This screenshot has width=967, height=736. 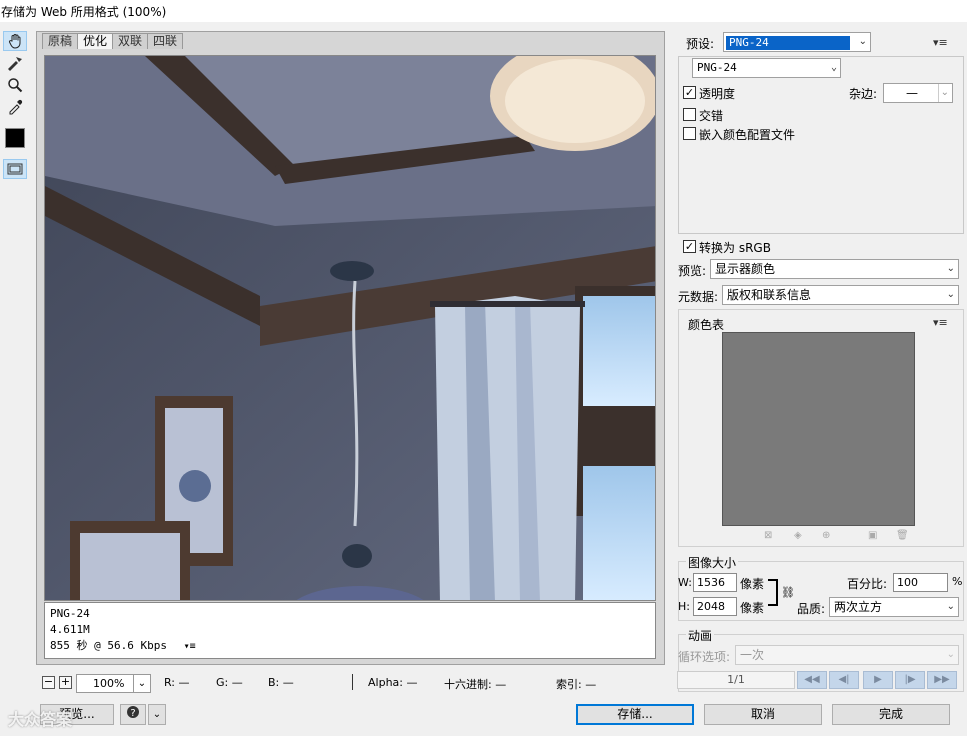 What do you see at coordinates (910, 680) in the screenshot?
I see `next-frame-icon: |▶` at bounding box center [910, 680].